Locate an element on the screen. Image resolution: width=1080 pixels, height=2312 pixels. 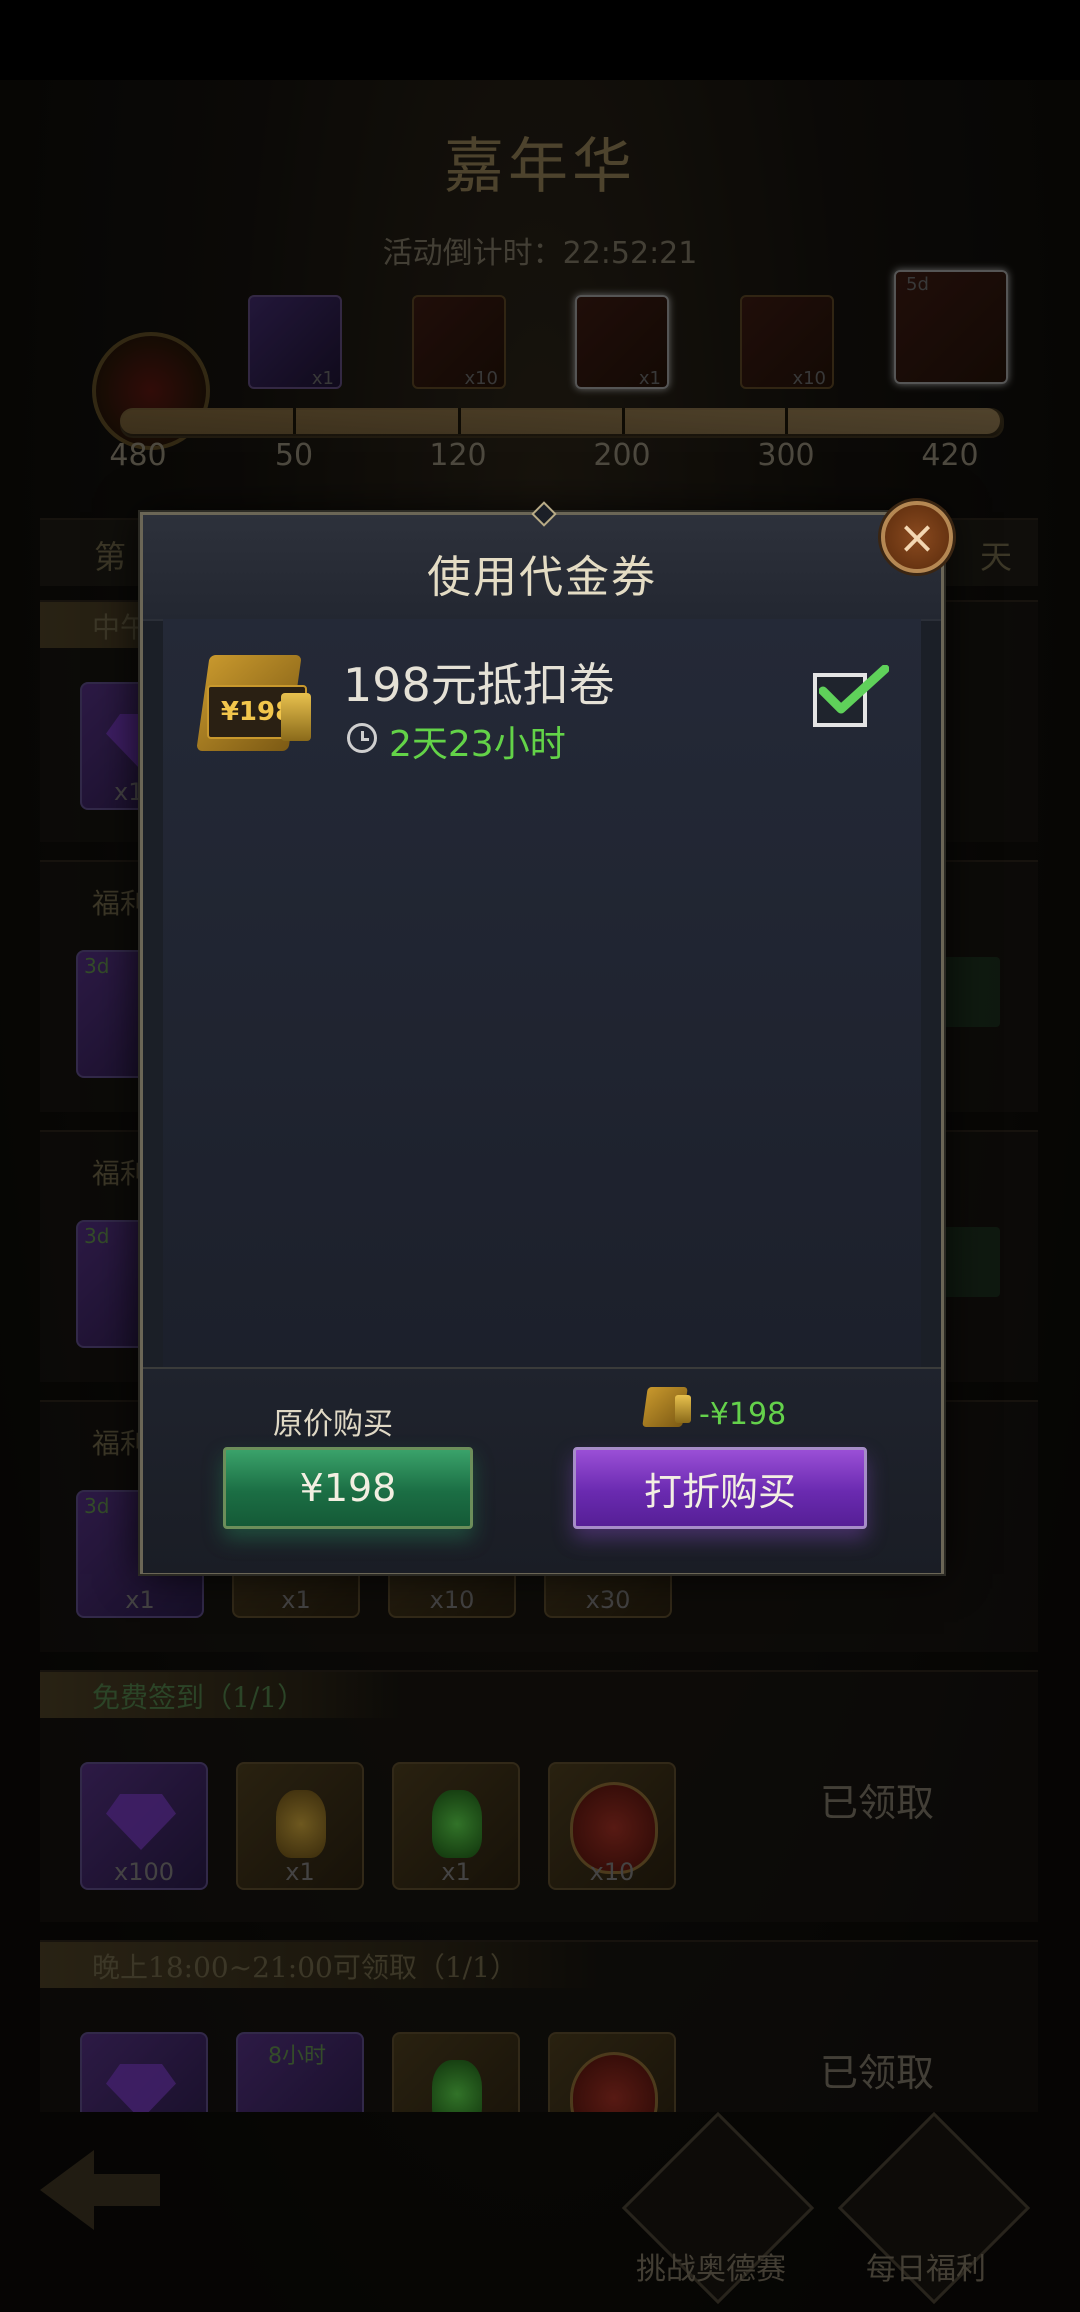
status-bar is located at coordinates (540, 40).